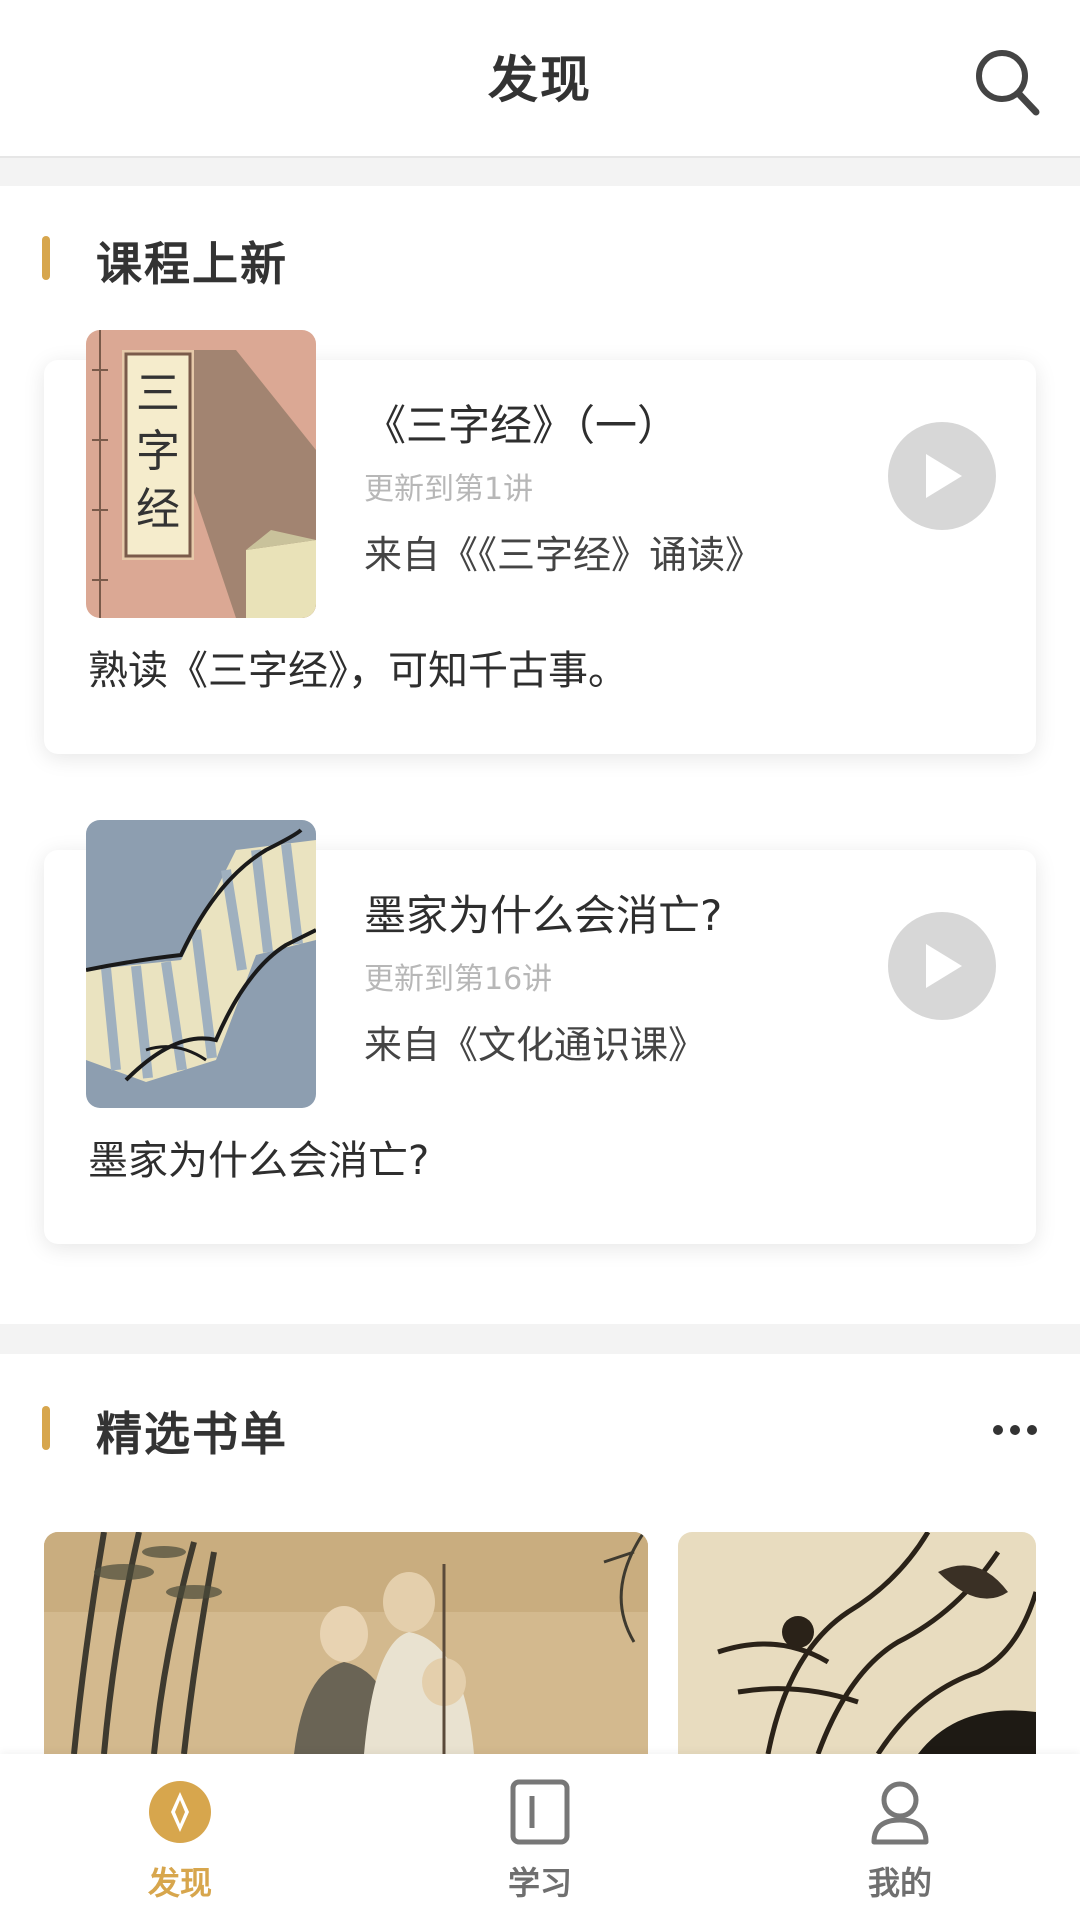 The width and height of the screenshot is (1080, 1920). I want to click on tab-mine: 我的, so click(900, 1837).